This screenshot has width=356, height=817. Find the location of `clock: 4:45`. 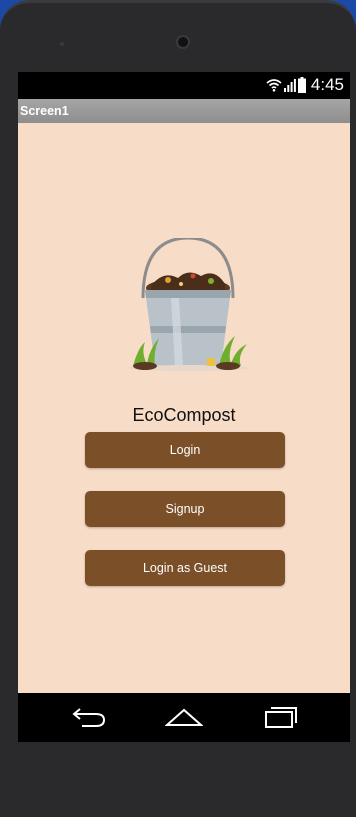

clock: 4:45 is located at coordinates (327, 84).